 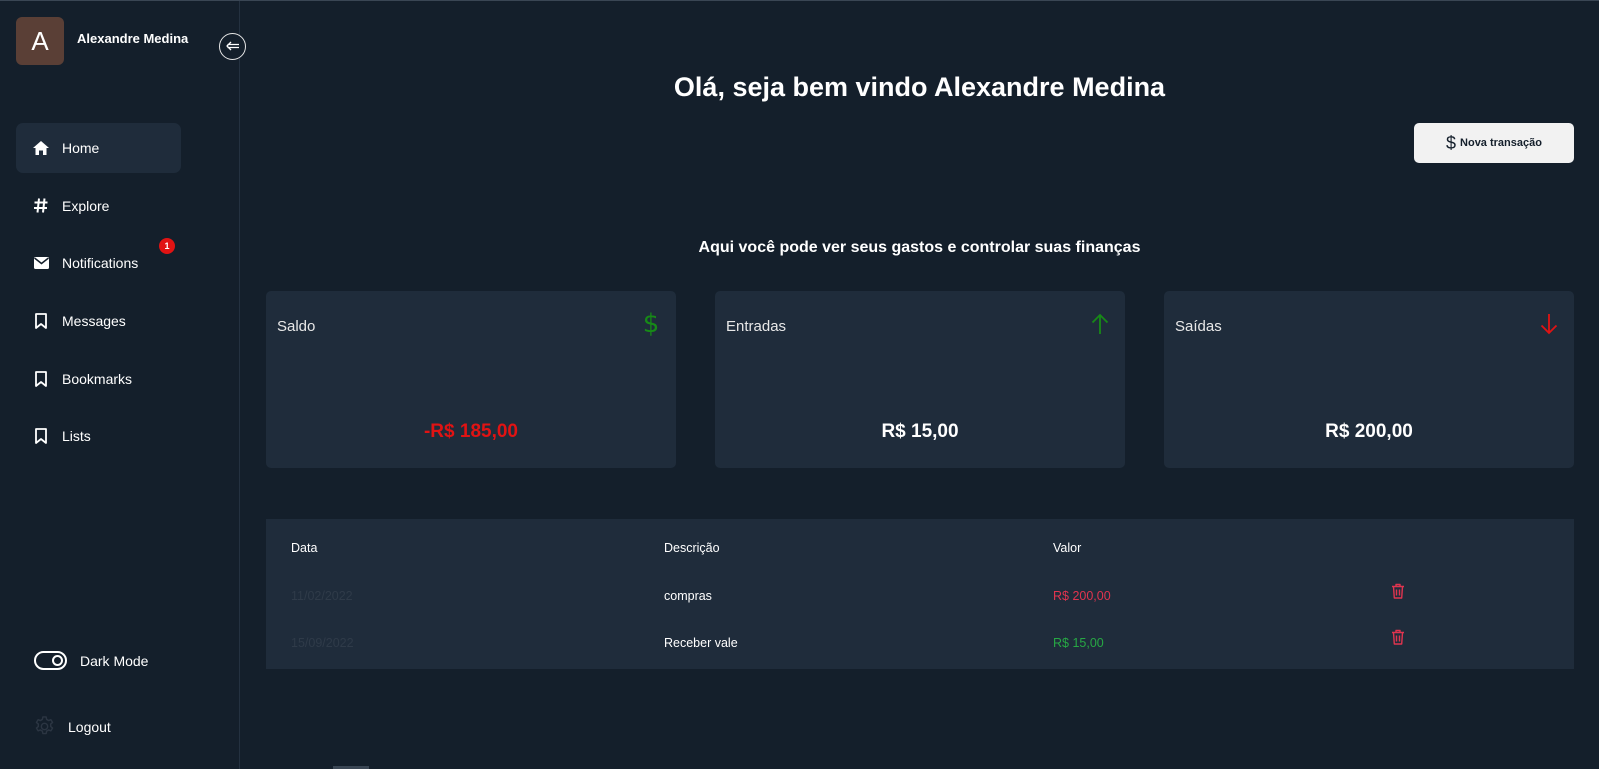 What do you see at coordinates (919, 87) in the screenshot?
I see `page-title: Olá, seja bem vindo Alexandre Medina` at bounding box center [919, 87].